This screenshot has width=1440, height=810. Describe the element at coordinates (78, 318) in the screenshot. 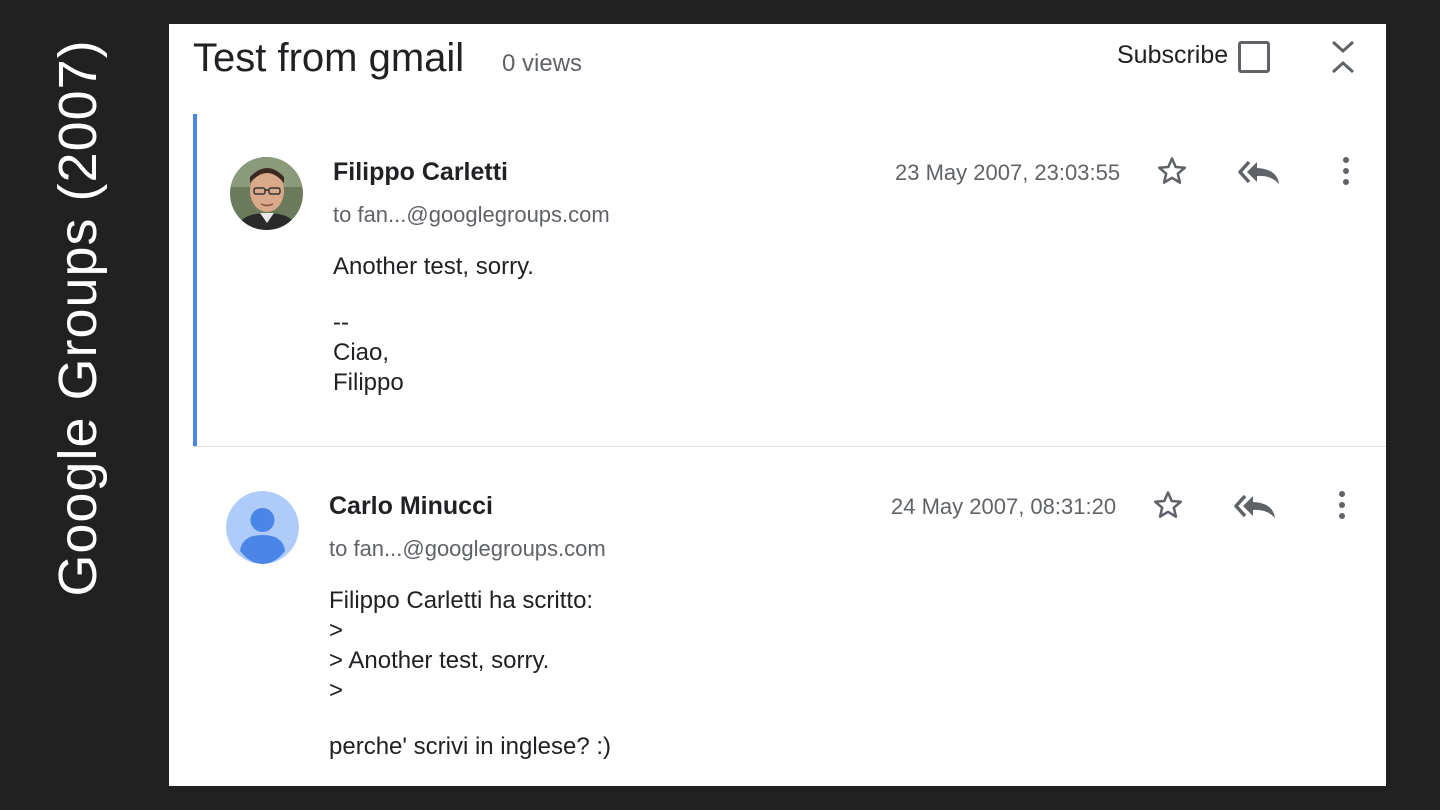

I see `side-caption-text: Google Groups (2007)` at that location.